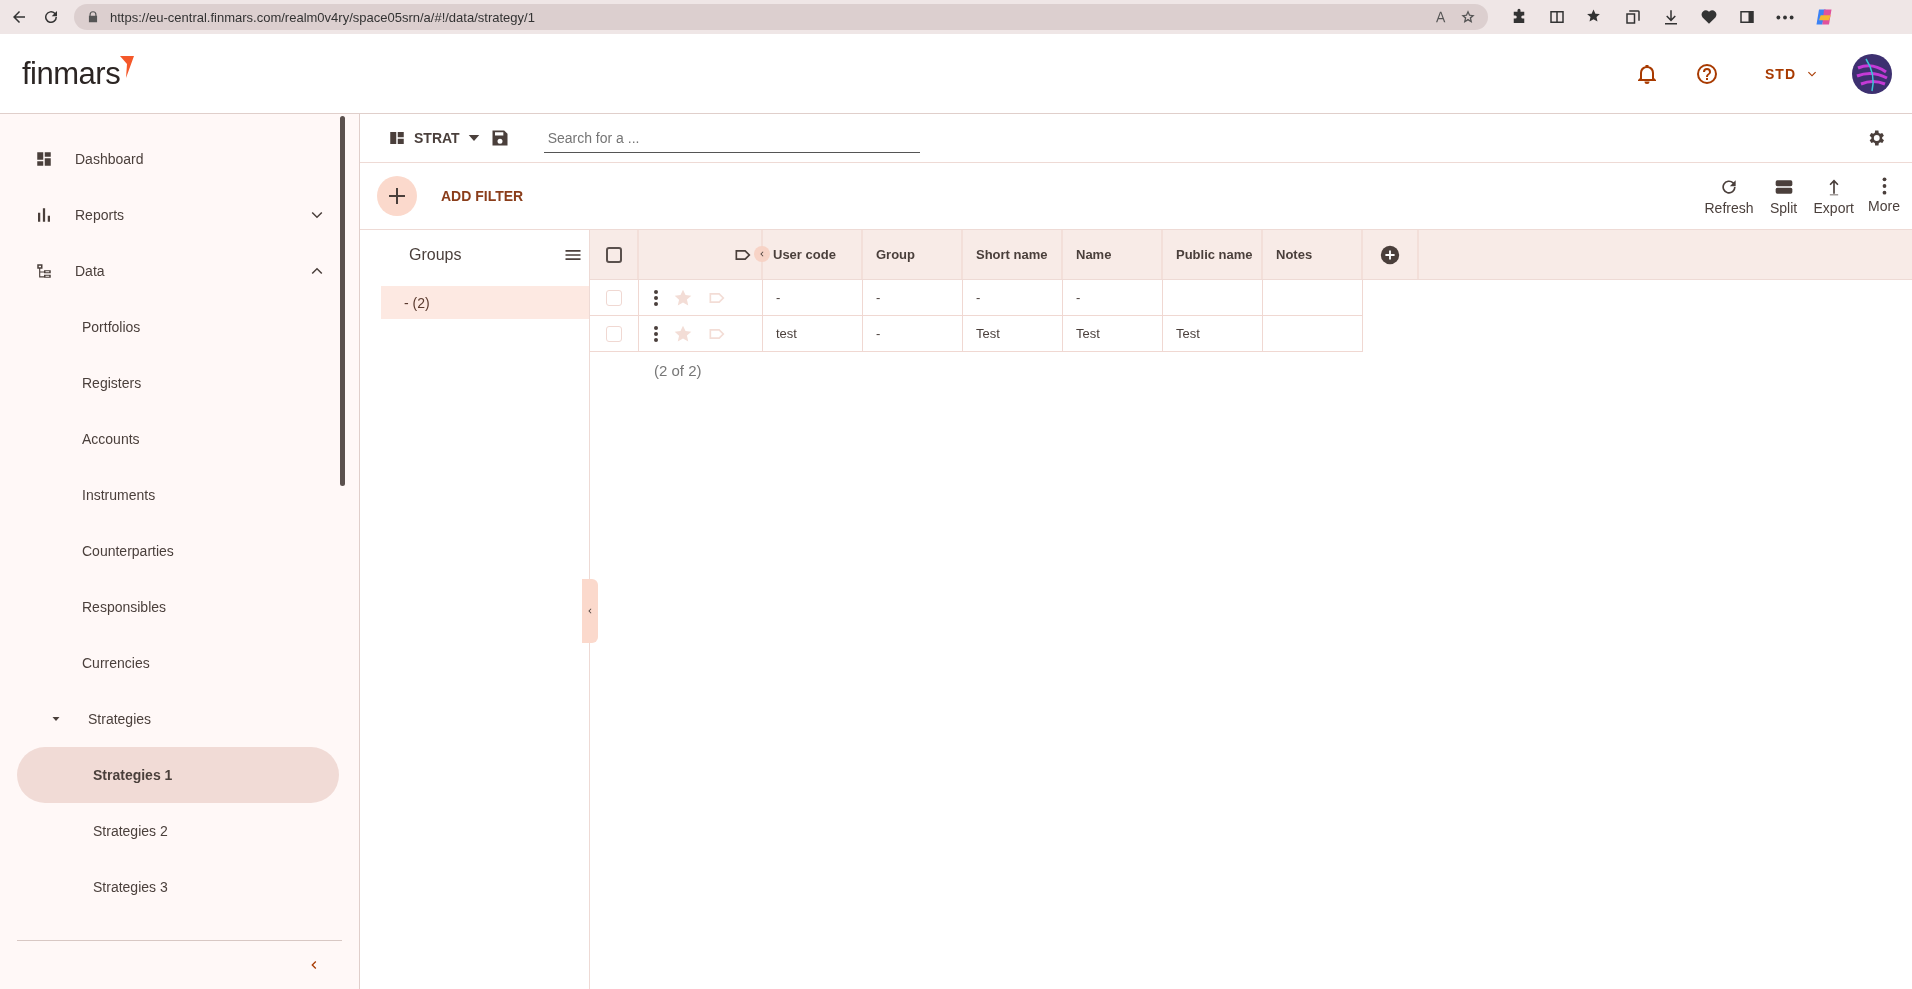 The width and height of the screenshot is (1912, 989). Describe the element at coordinates (178, 775) in the screenshot. I see `sidebar-item: Strategies 1` at that location.